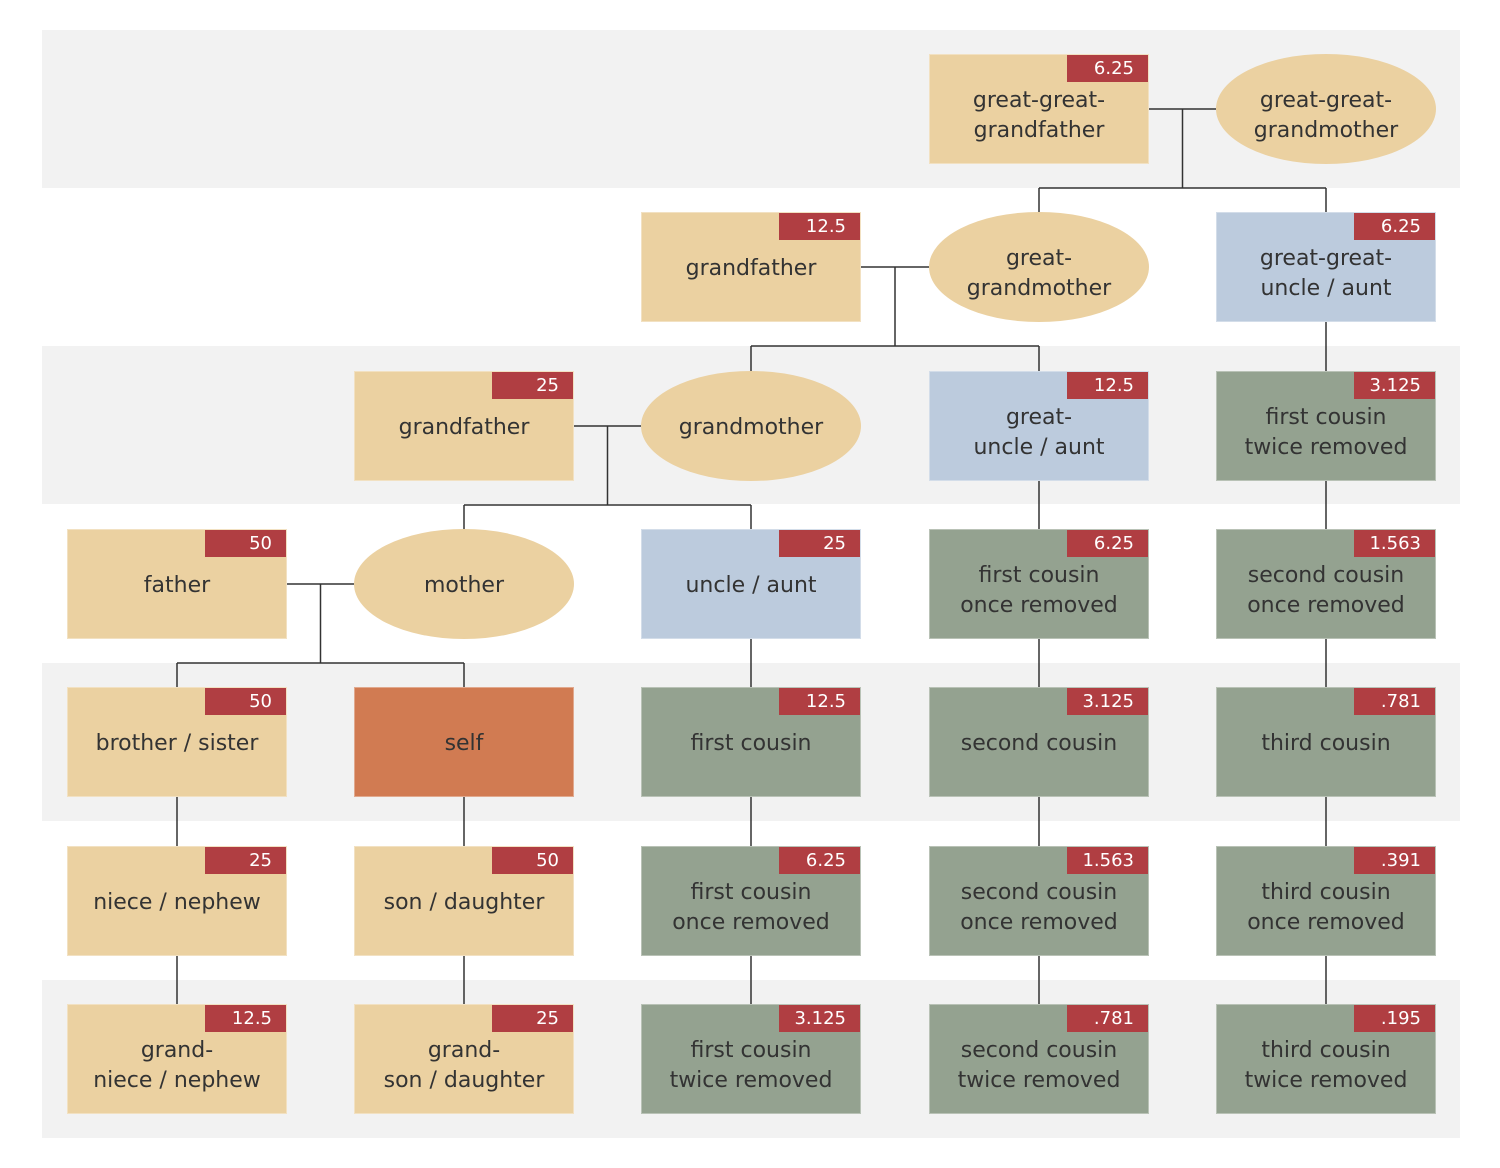 This screenshot has width=1500, height=1168. Describe the element at coordinates (1039, 1065) in the screenshot. I see `node-label: second cousin twice removed` at that location.